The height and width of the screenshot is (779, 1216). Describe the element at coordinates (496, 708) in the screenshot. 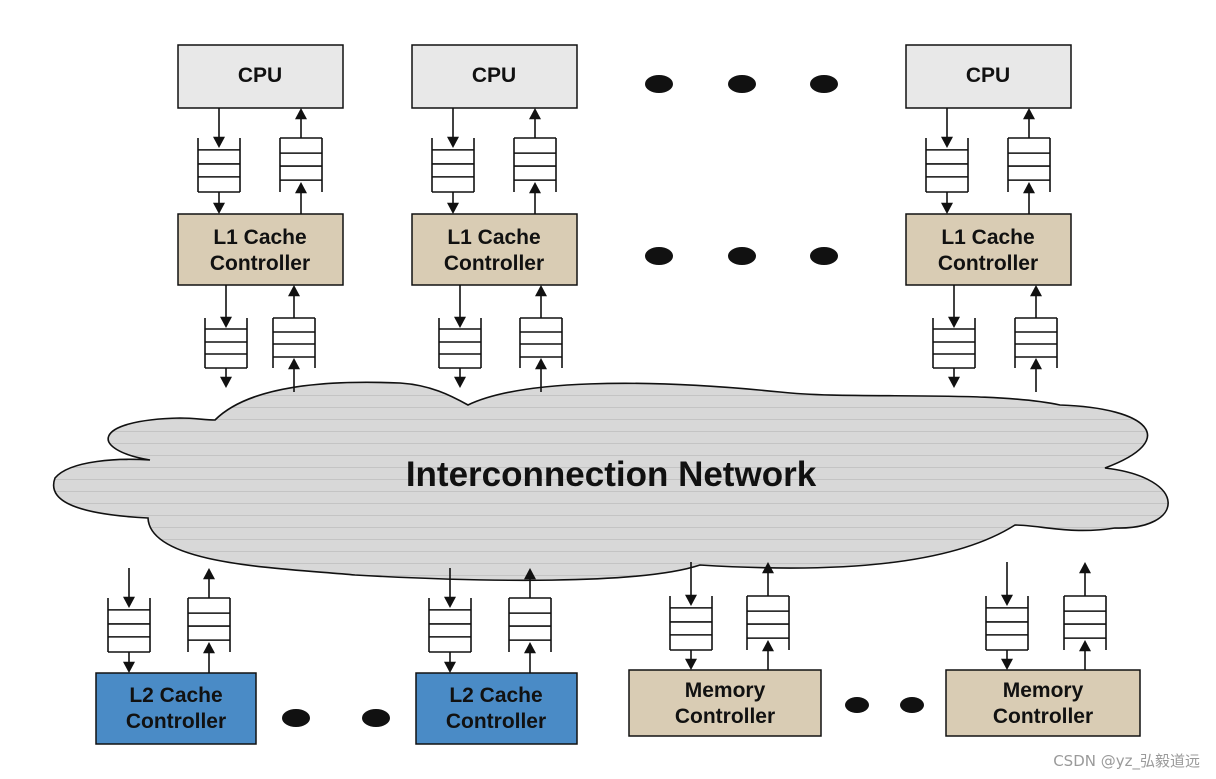

I see `l2-controller-2: L2 Cache Controller` at that location.